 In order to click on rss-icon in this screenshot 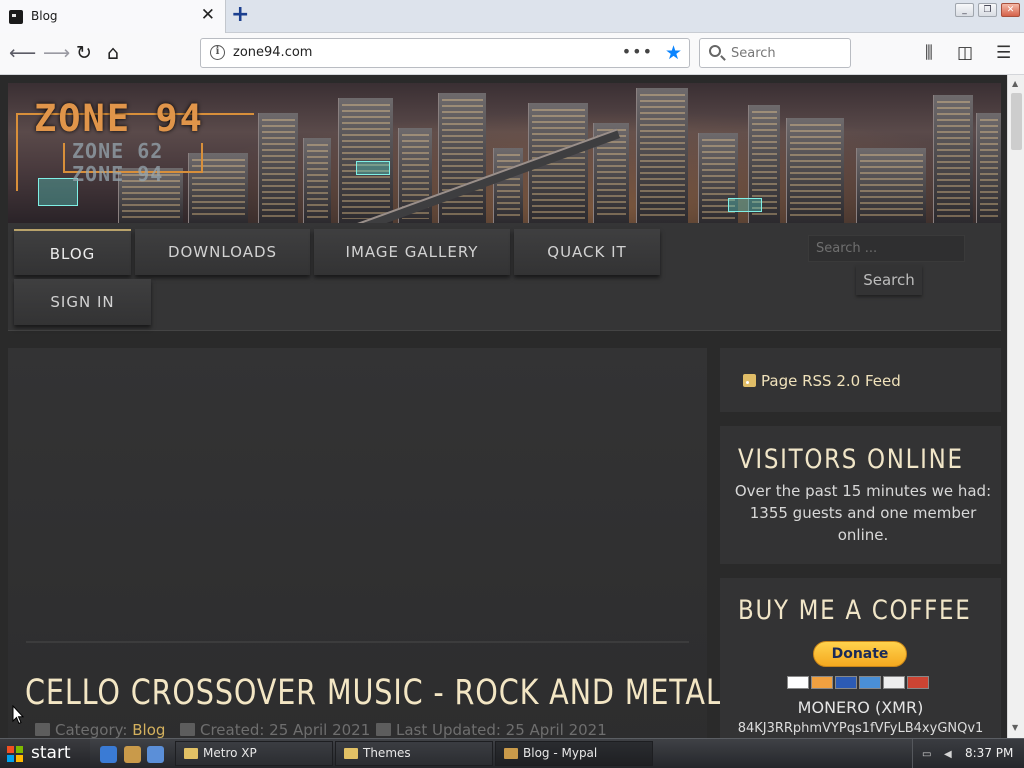, I will do `click(749, 380)`.